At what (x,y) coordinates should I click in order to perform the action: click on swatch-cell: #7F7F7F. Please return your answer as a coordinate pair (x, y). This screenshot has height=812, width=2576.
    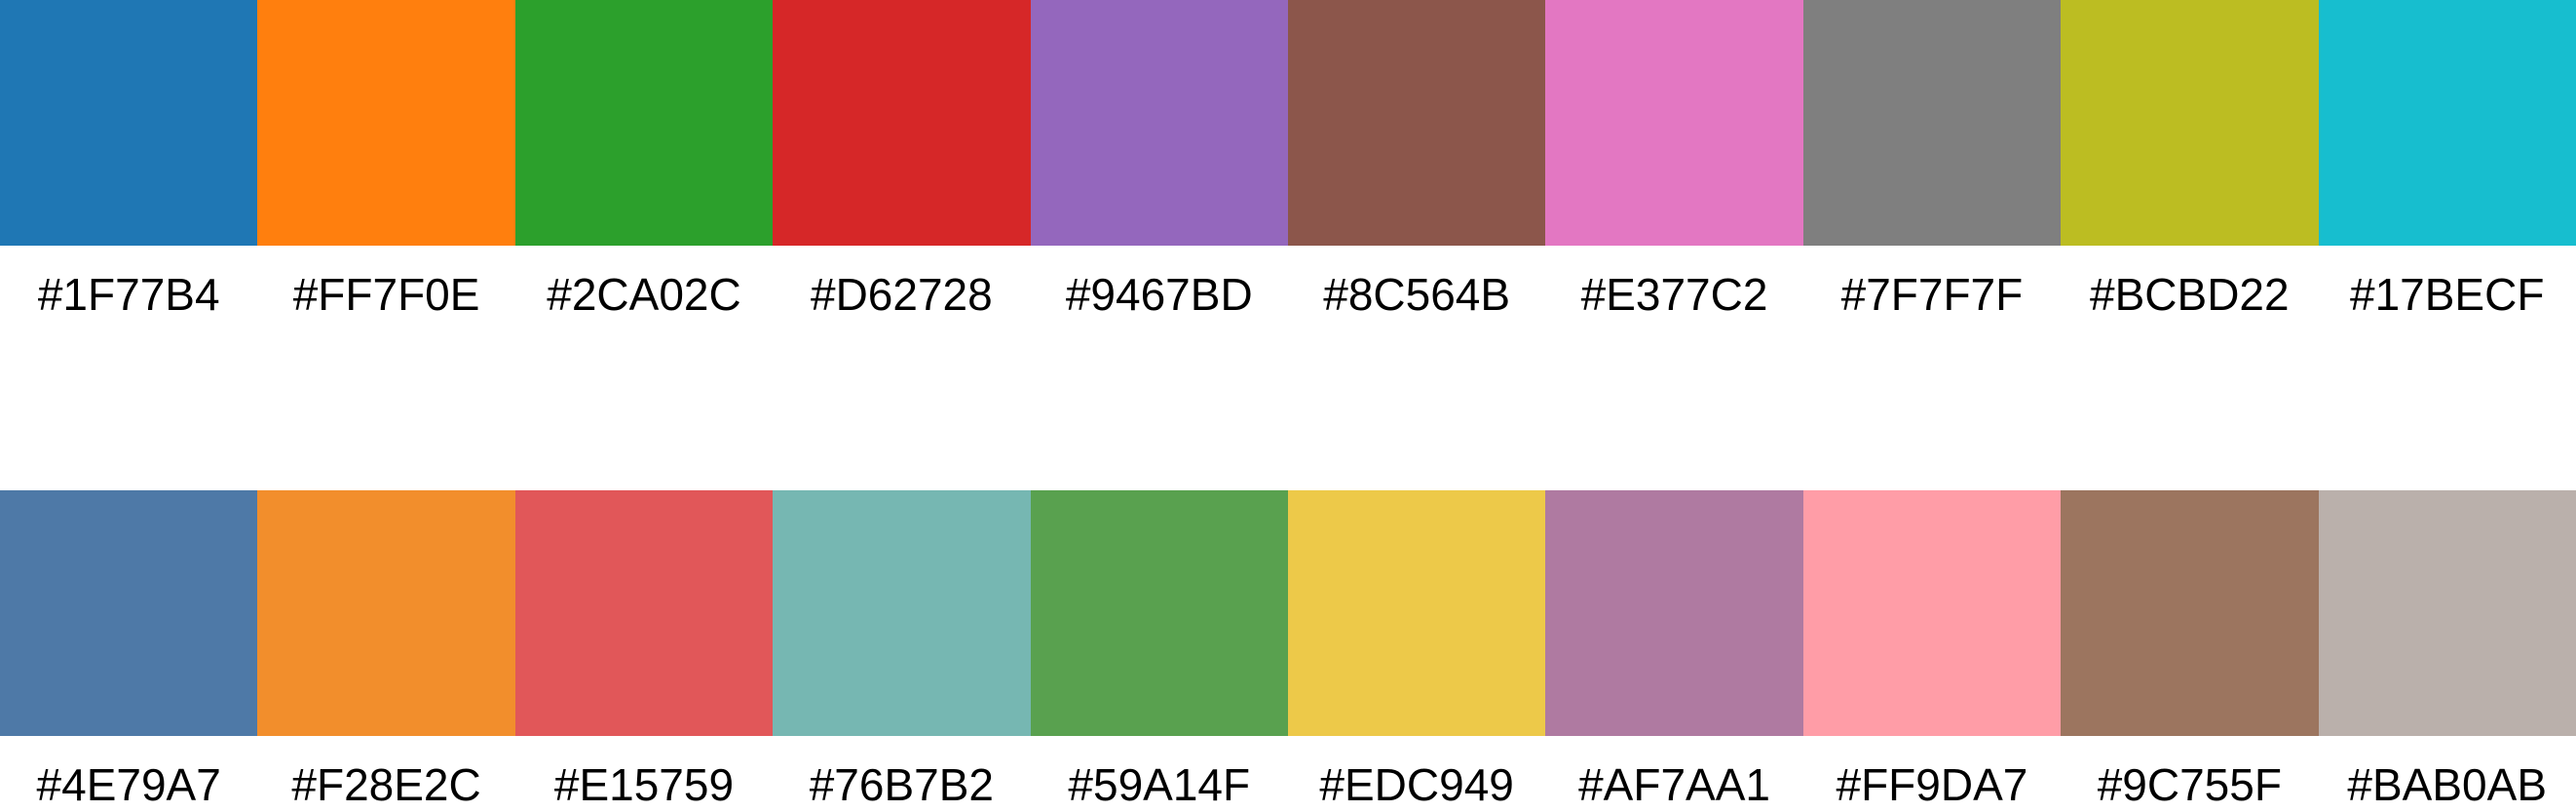
    Looking at the image, I should click on (1932, 161).